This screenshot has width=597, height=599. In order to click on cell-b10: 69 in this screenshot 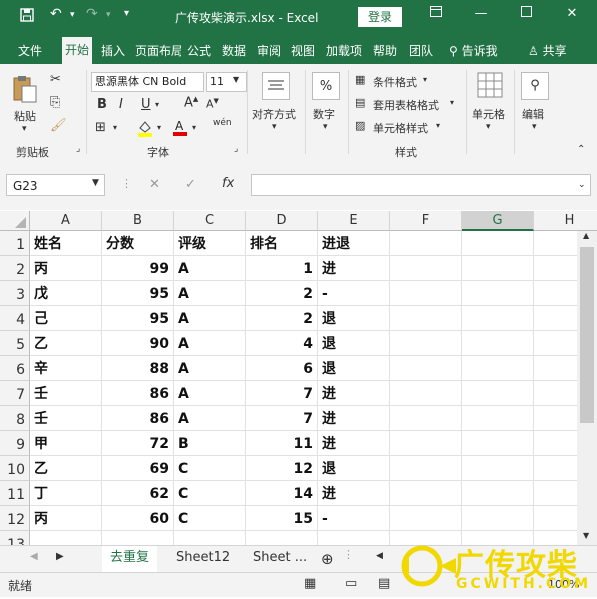, I will do `click(138, 468)`.